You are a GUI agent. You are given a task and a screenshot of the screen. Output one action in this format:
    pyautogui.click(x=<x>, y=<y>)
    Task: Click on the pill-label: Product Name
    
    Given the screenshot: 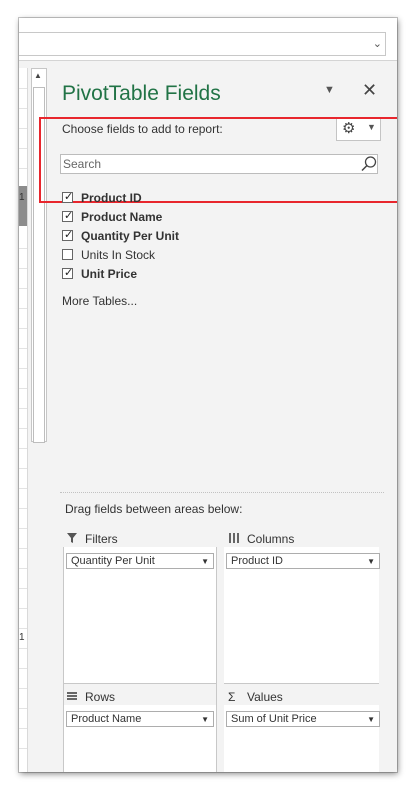 What is the action you would take?
    pyautogui.click(x=106, y=719)
    